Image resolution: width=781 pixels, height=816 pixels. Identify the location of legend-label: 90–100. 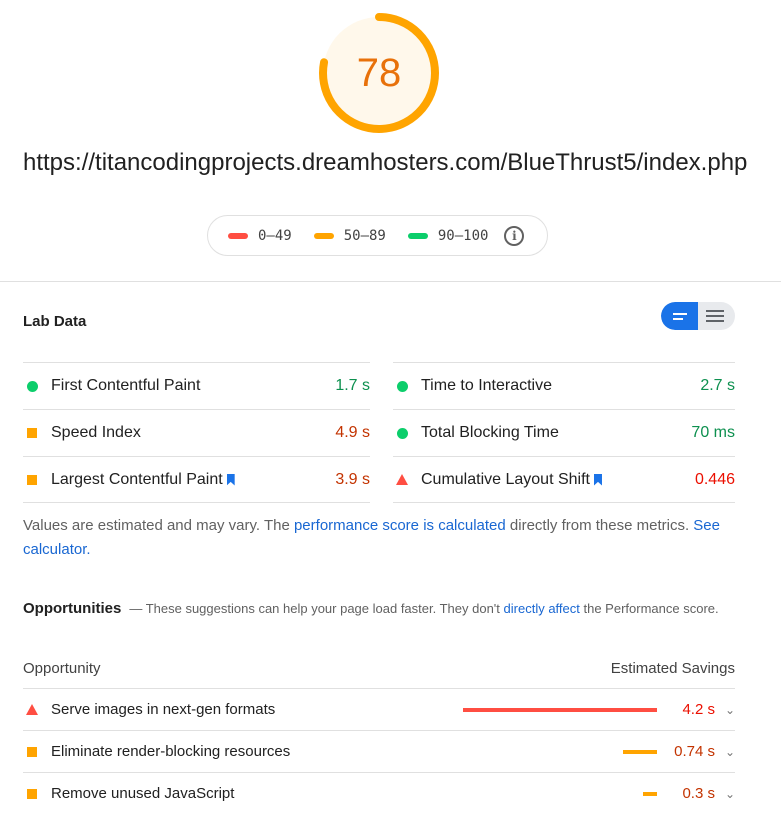
(463, 235).